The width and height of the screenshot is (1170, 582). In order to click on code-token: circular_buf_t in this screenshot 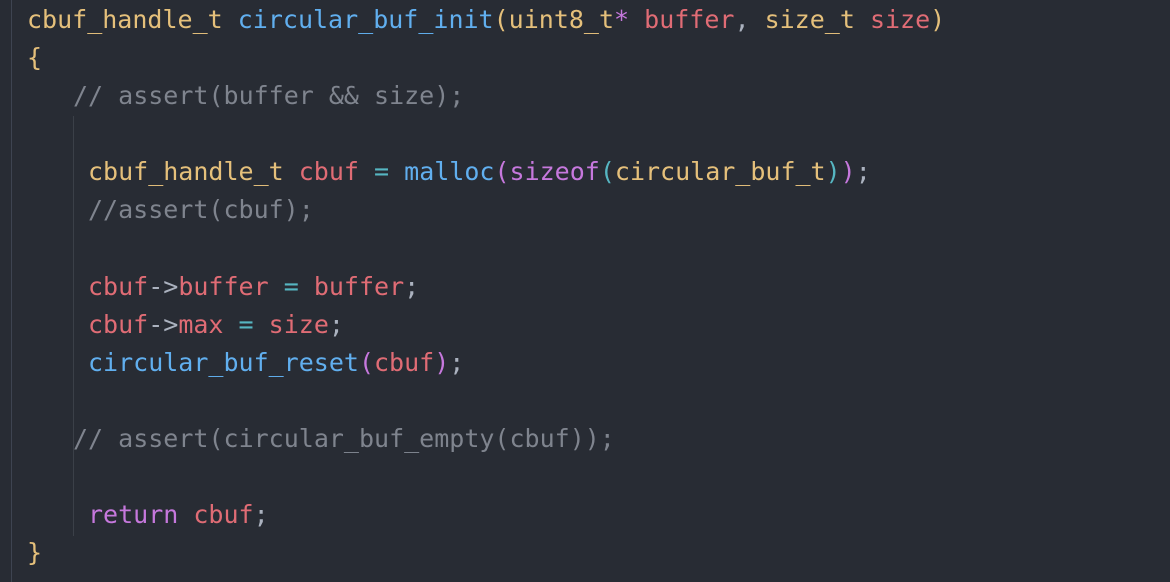, I will do `click(720, 172)`.